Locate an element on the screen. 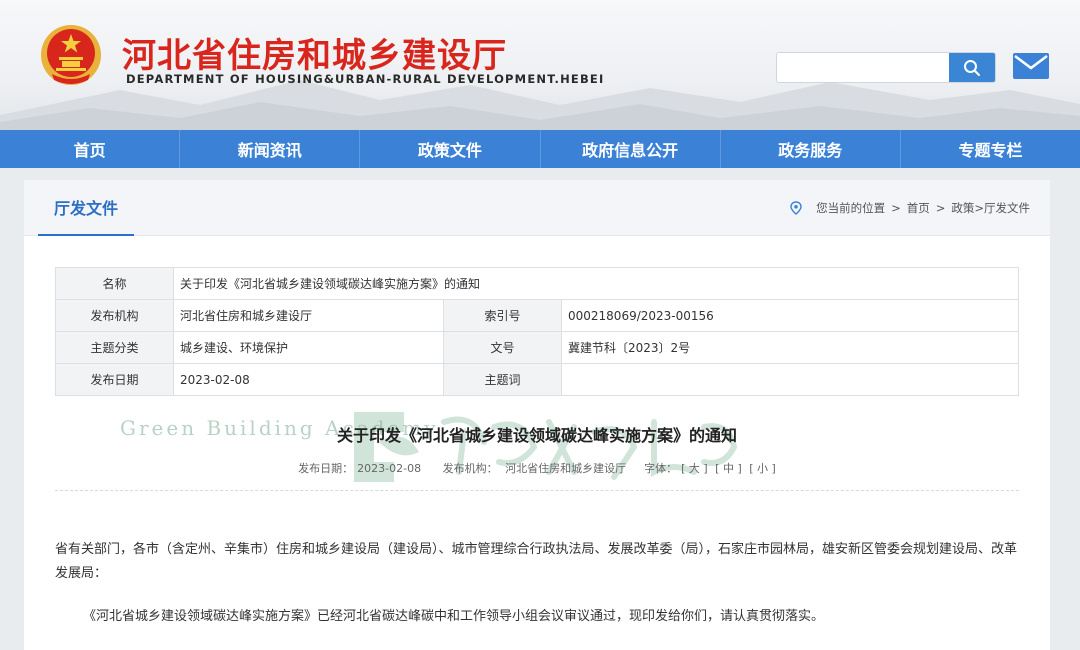  table-row: 主题分类 城乡建设、环境保护 文号 冀建节科〔2023〕2号 is located at coordinates (537, 347).